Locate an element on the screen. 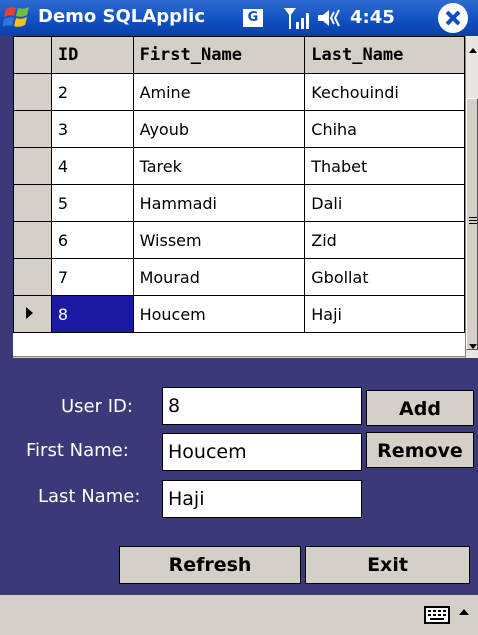  table-row: 4 Tarek Thabet is located at coordinates (239, 166).